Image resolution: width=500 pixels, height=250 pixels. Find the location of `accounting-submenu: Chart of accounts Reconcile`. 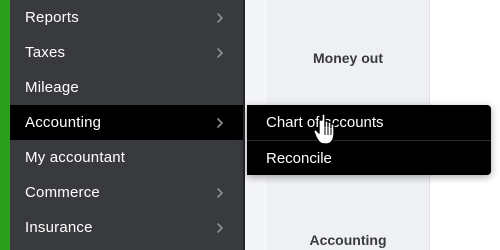

accounting-submenu: Chart of accounts Reconcile is located at coordinates (369, 140).